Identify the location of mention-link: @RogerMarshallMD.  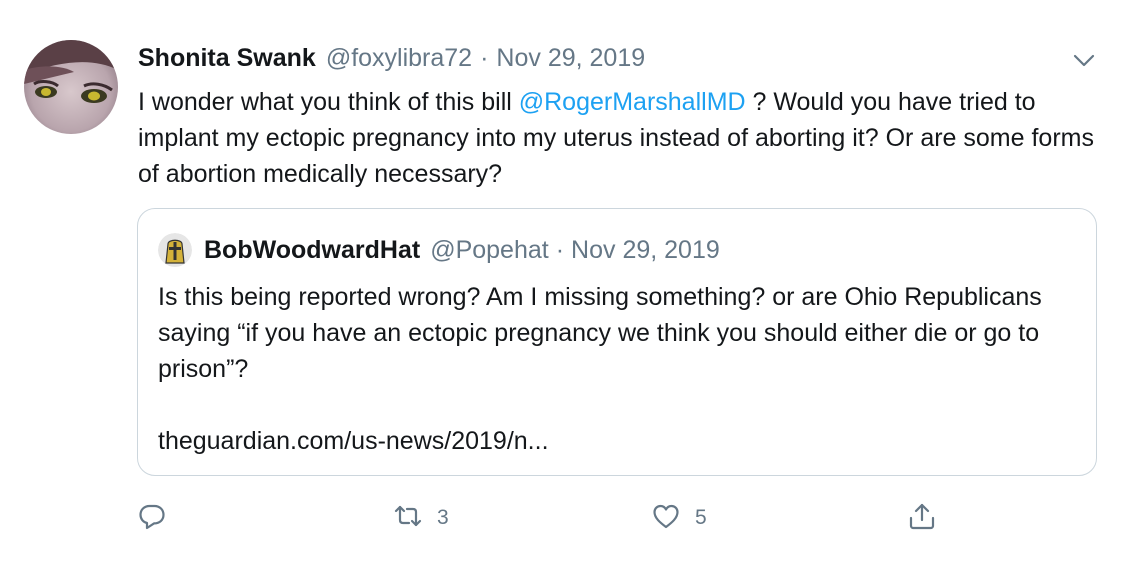
(632, 102).